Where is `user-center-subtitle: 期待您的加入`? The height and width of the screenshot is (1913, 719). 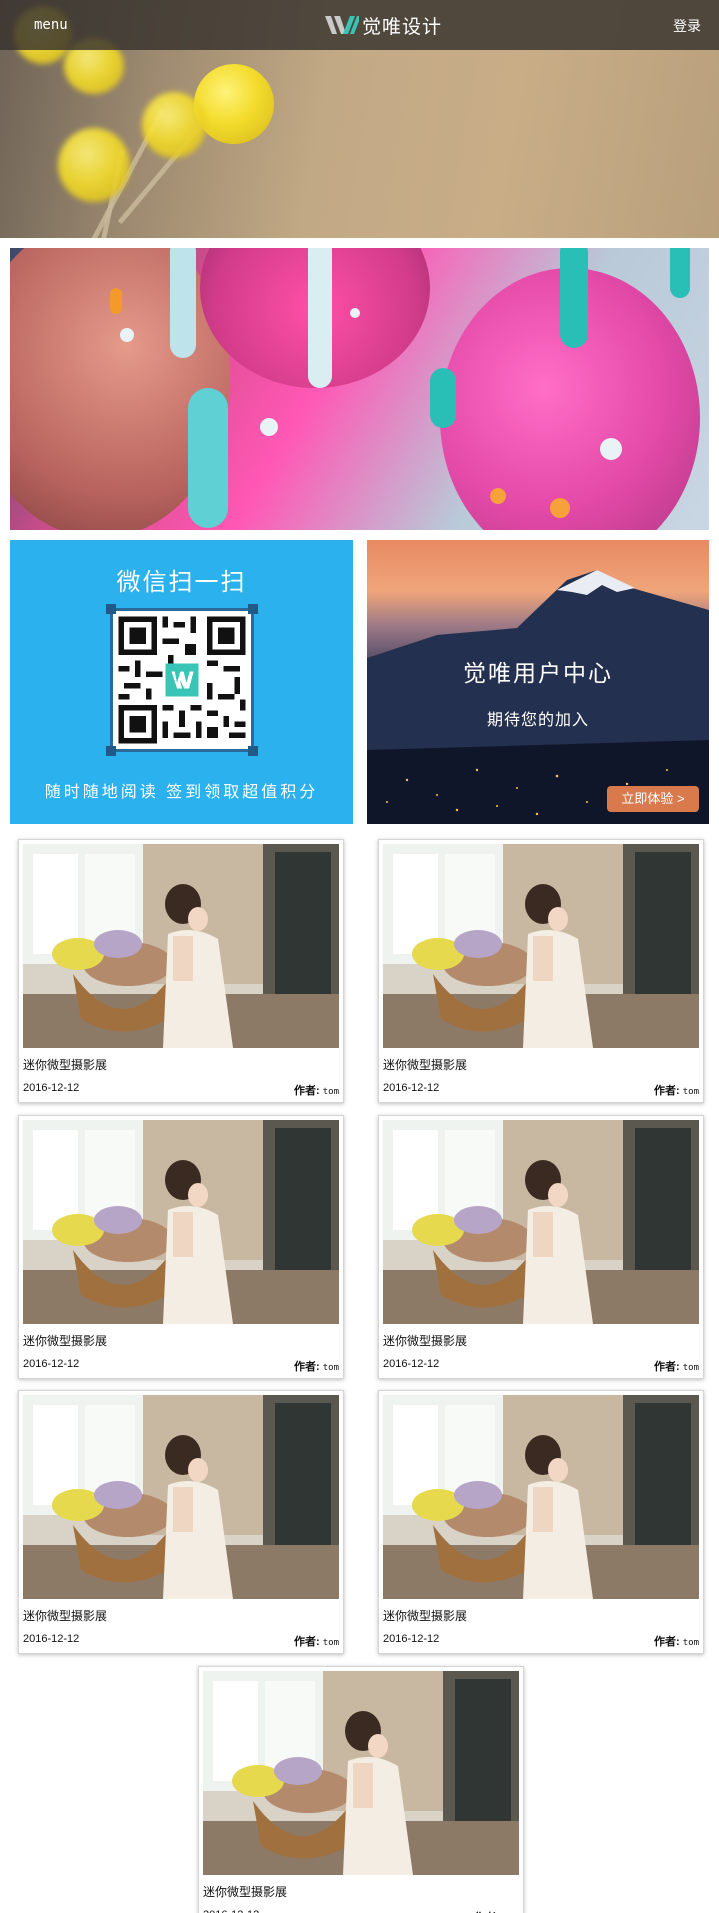 user-center-subtitle: 期待您的加入 is located at coordinates (537, 720).